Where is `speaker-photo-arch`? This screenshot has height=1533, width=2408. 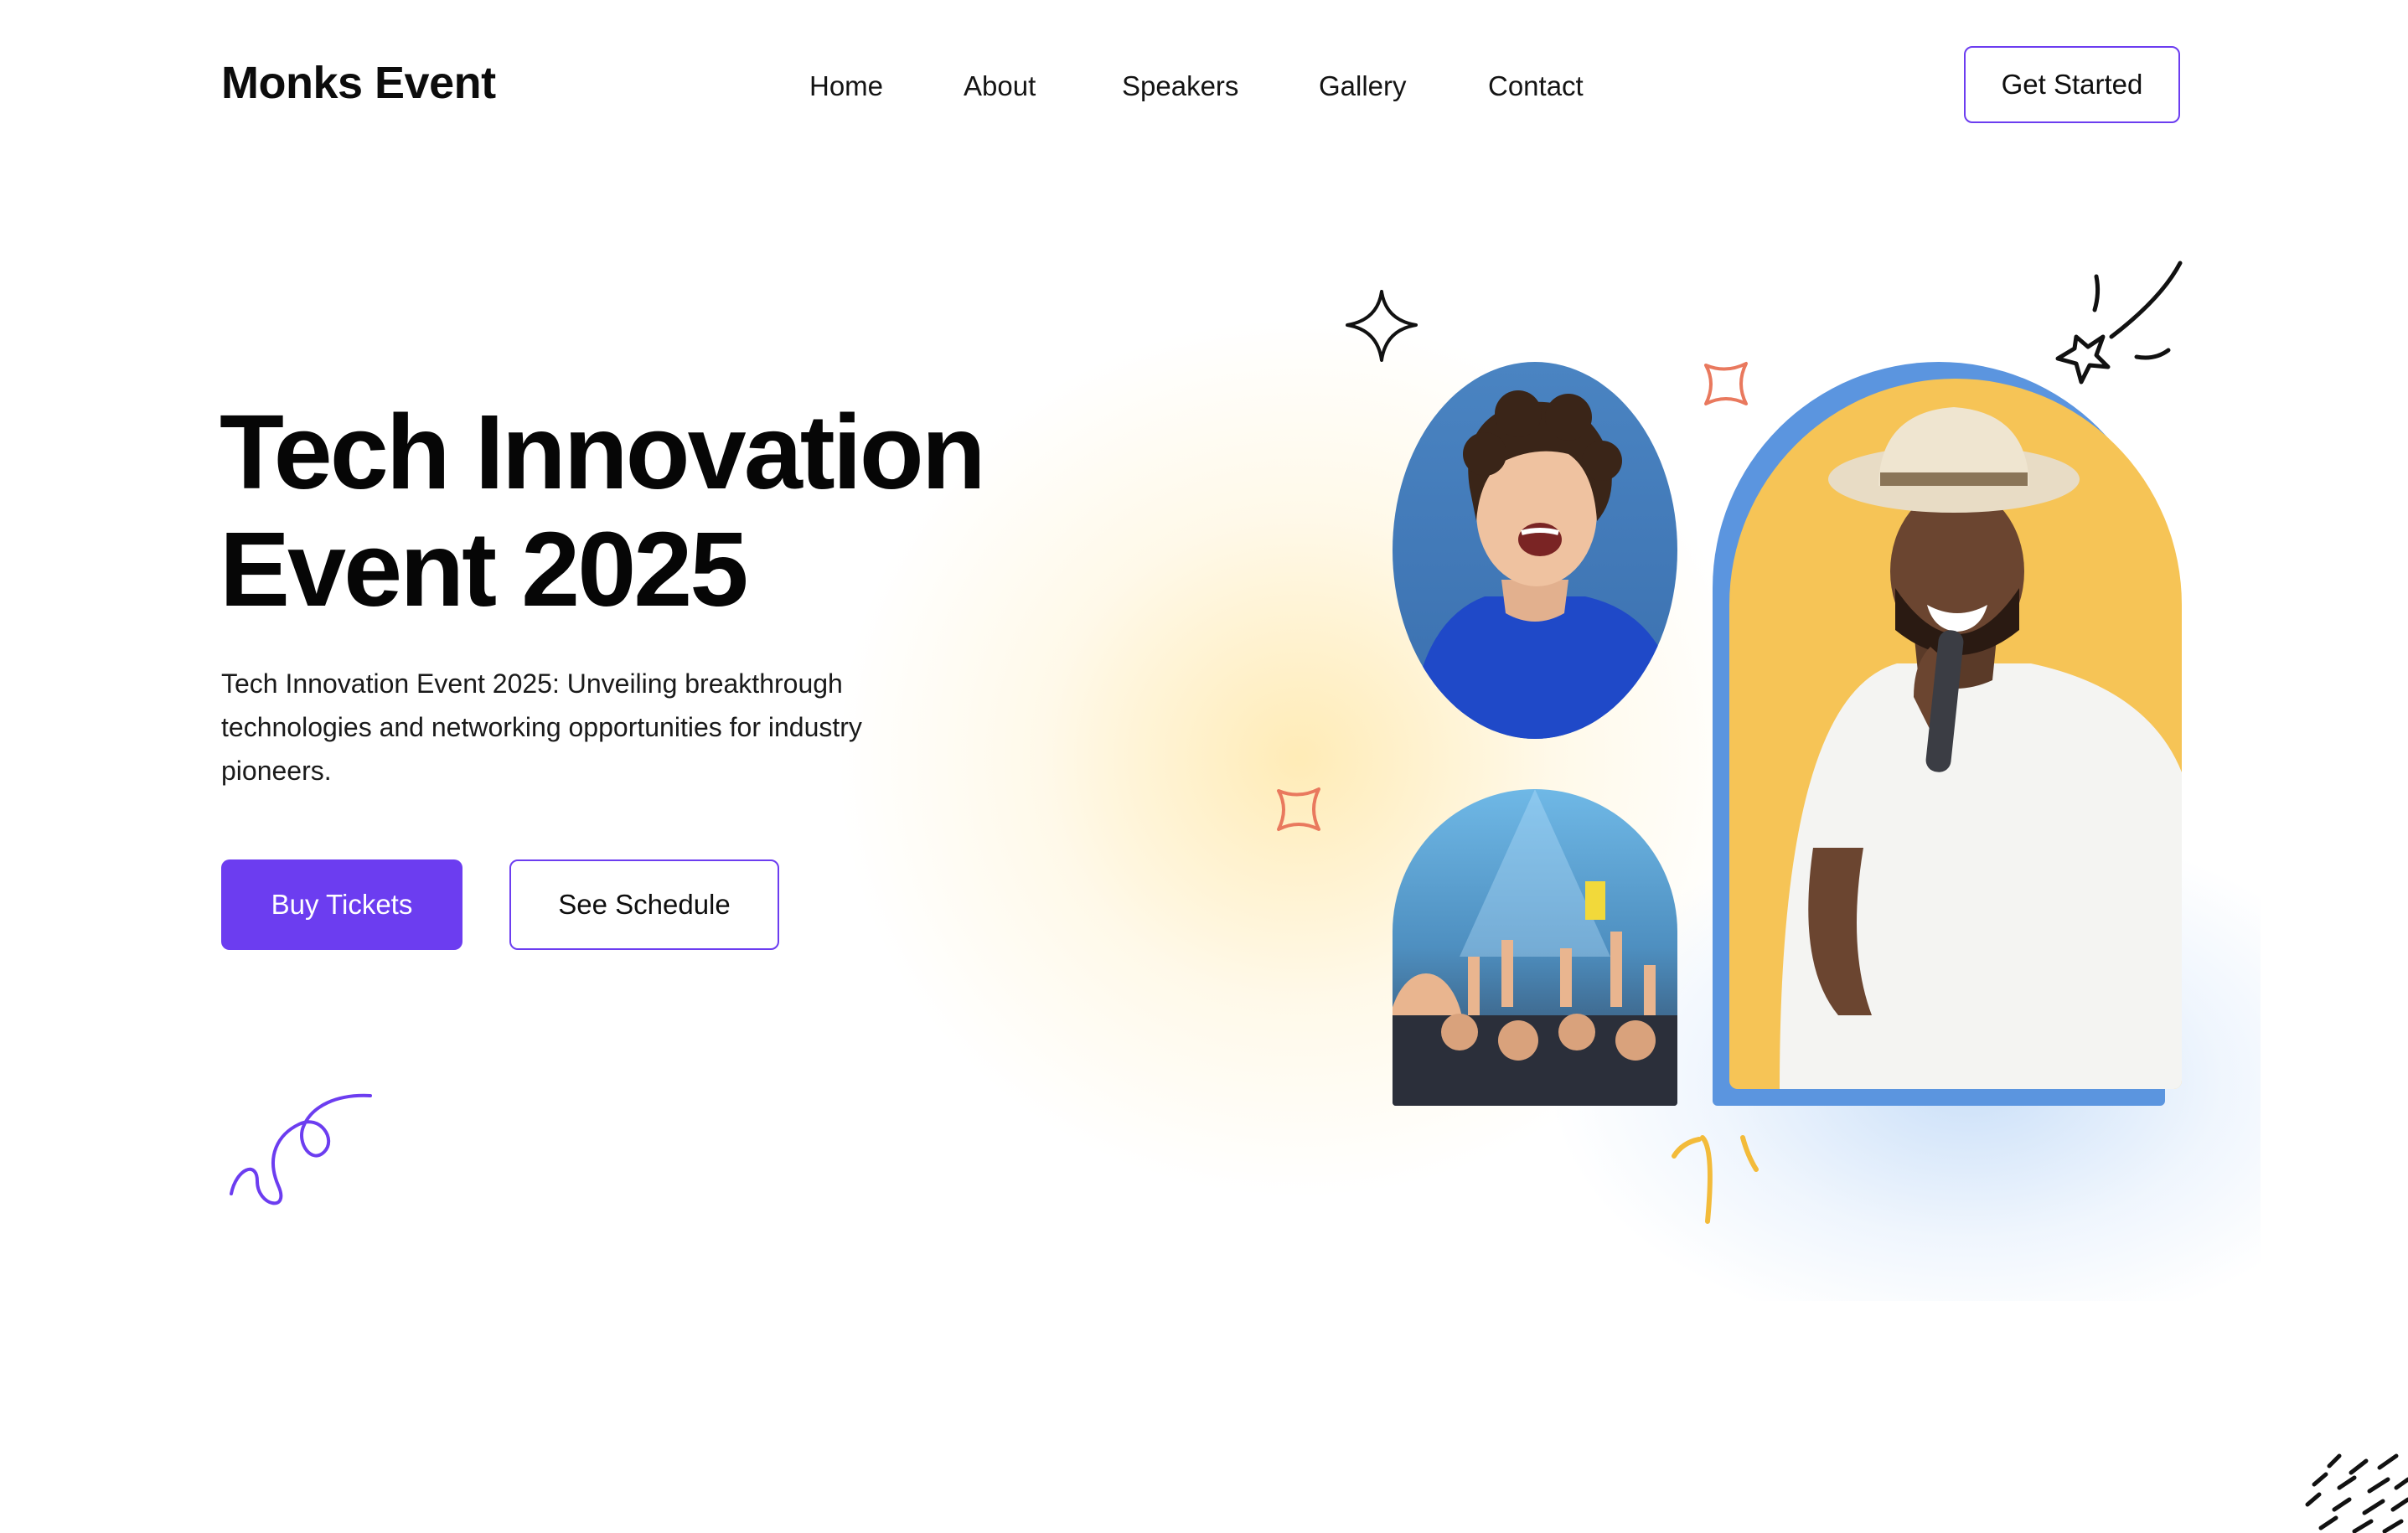 speaker-photo-arch is located at coordinates (1955, 734).